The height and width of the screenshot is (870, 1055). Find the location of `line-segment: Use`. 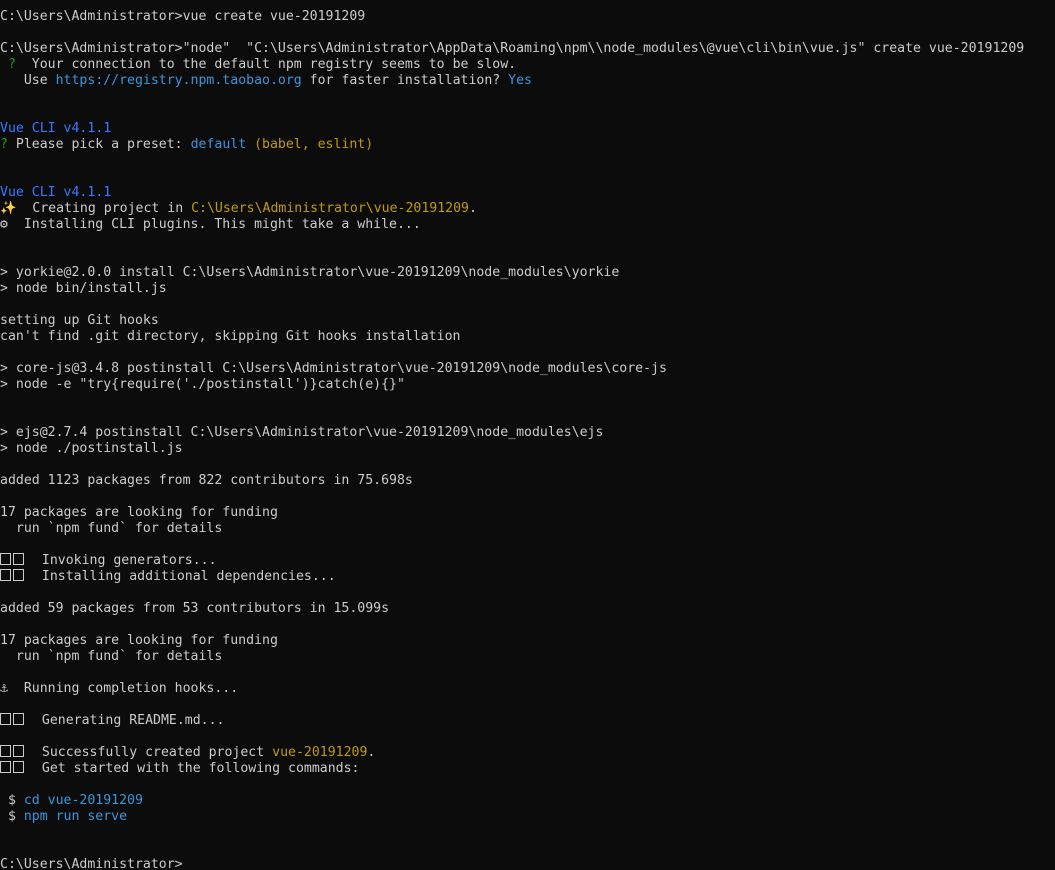

line-segment: Use is located at coordinates (28, 80).